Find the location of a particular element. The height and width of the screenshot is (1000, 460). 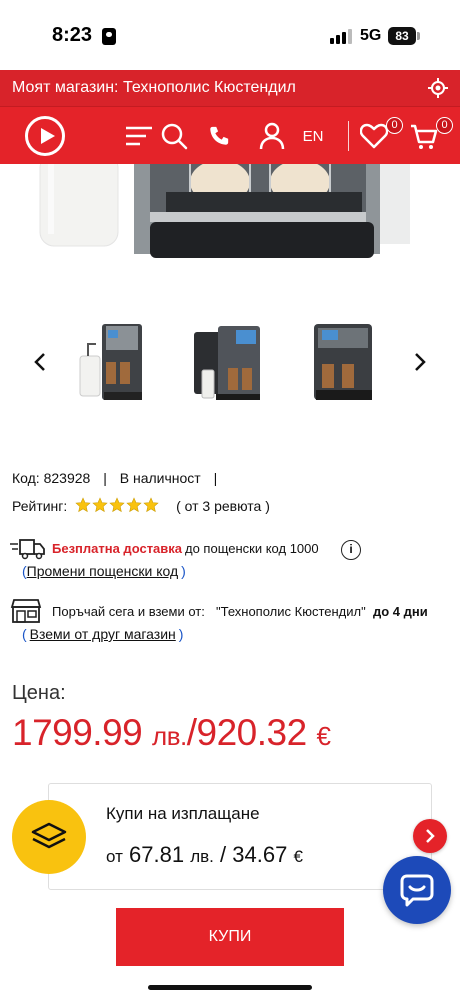

installment-box: Купи на изплащане от 67.81 лв. / 34.67 € is located at coordinates (240, 836).